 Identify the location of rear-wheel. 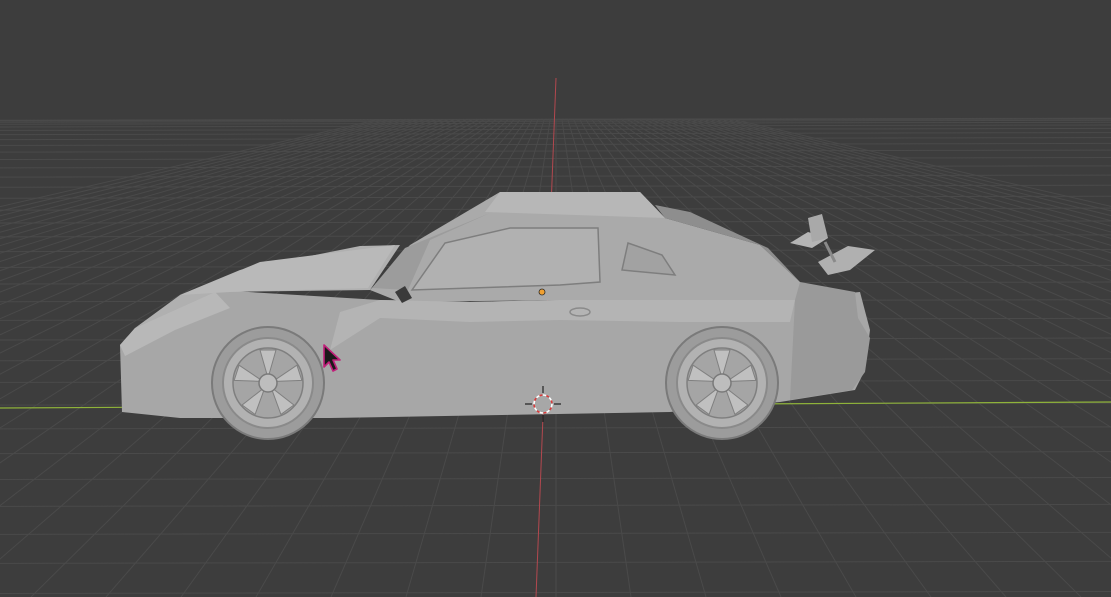
(722, 383).